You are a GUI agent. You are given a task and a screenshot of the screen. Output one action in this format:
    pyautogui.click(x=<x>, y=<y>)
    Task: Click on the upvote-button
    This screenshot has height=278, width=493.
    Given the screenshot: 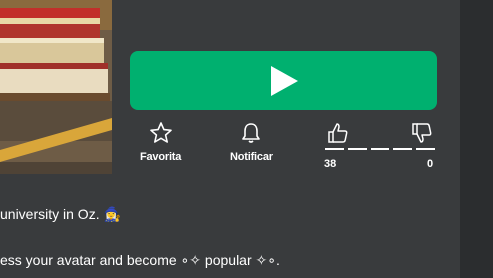 What is the action you would take?
    pyautogui.click(x=338, y=135)
    